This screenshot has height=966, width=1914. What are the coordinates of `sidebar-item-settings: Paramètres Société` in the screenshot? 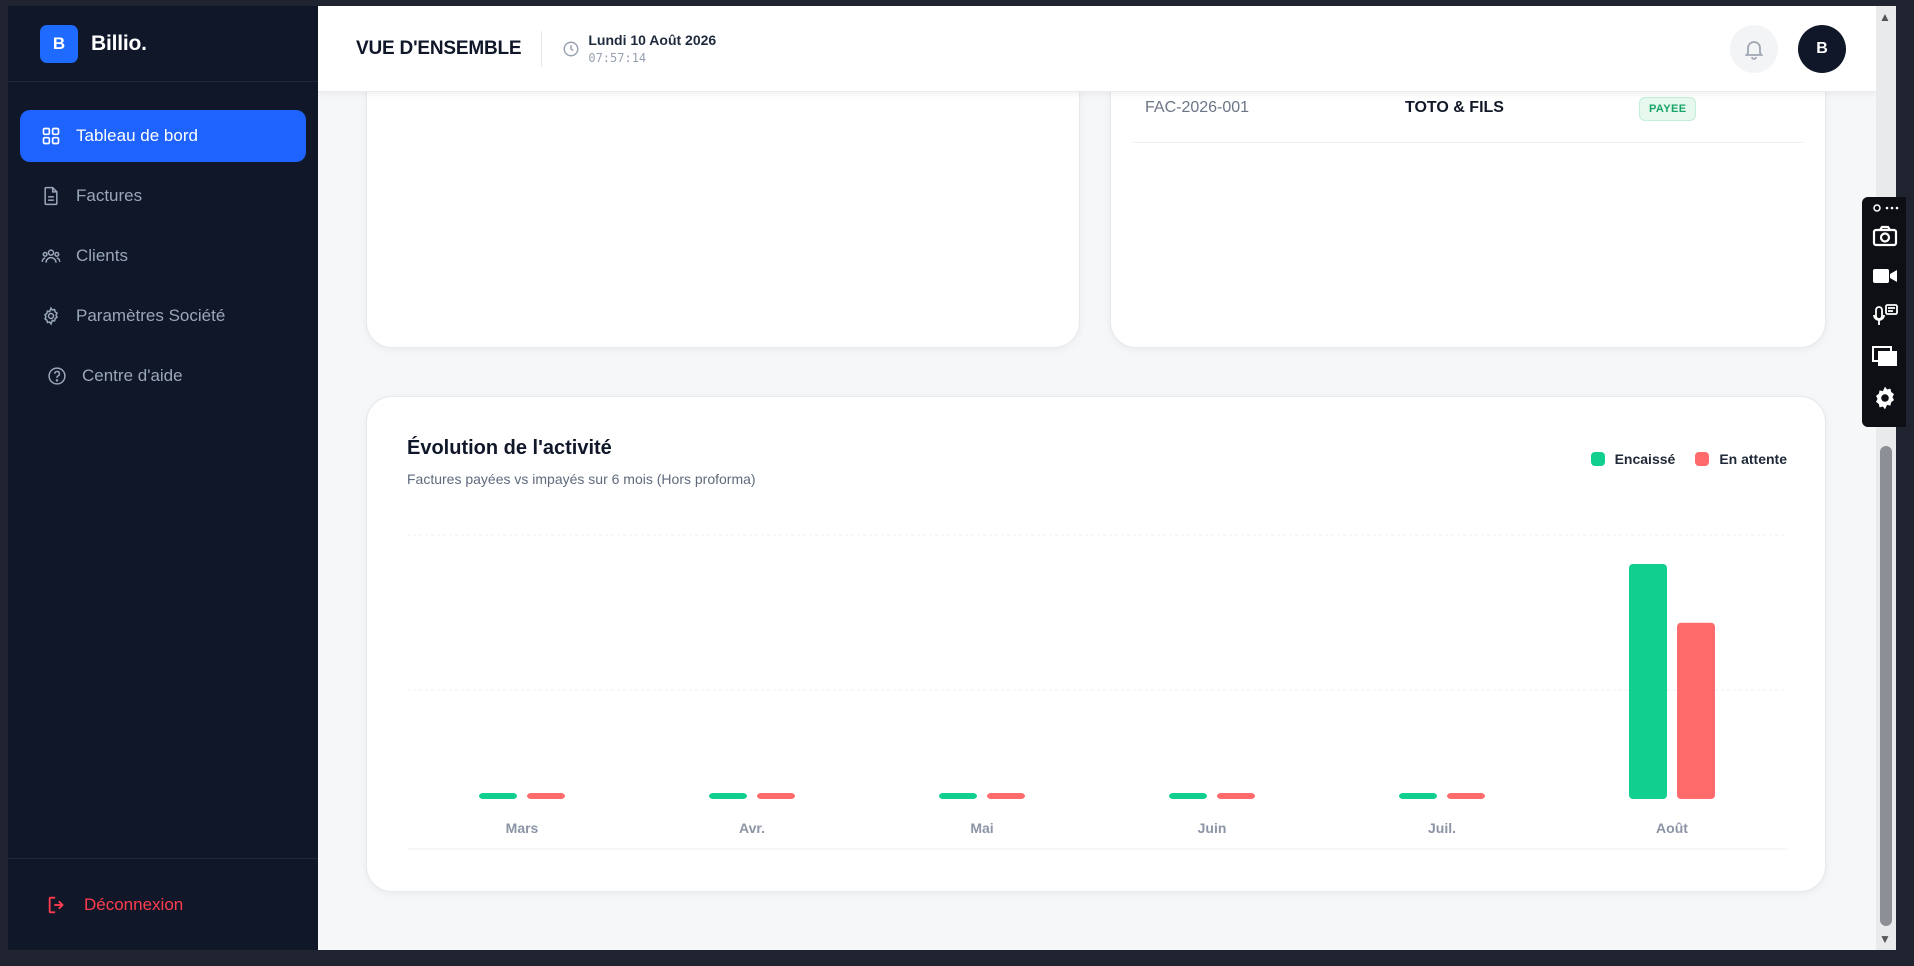 It's located at (163, 316).